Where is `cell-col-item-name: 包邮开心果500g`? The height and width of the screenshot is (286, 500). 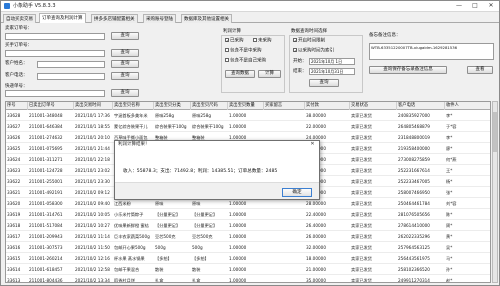
cell-col-item-name: 包邮开心果500g is located at coordinates (130, 247).